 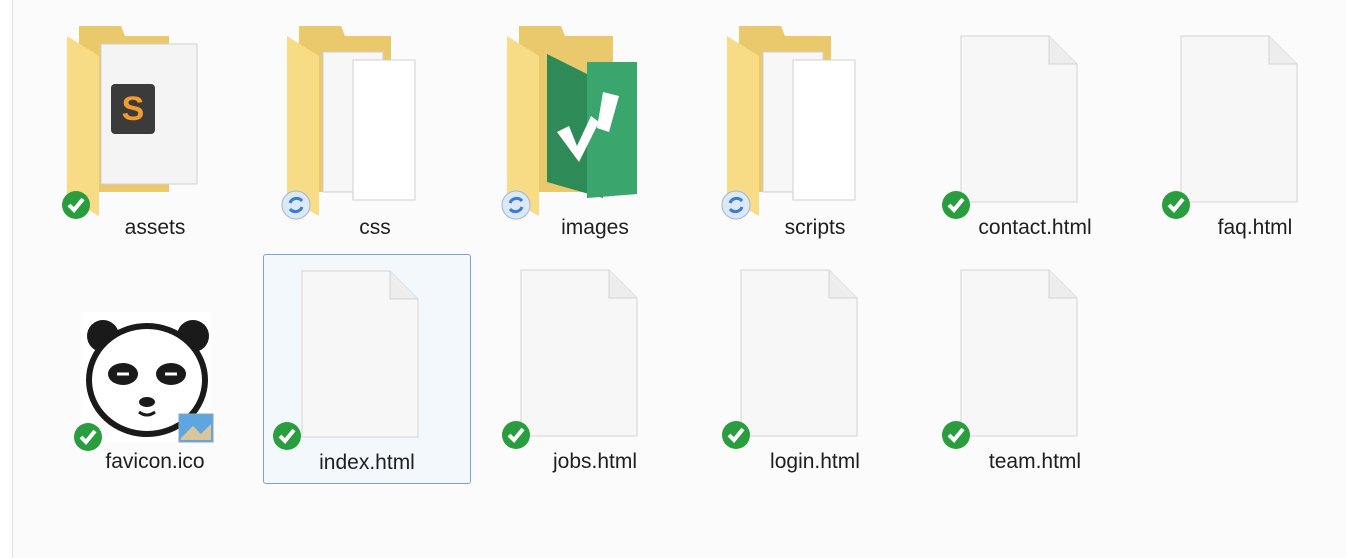 What do you see at coordinates (1035, 137) in the screenshot?
I see `file-item-contact: contact.html` at bounding box center [1035, 137].